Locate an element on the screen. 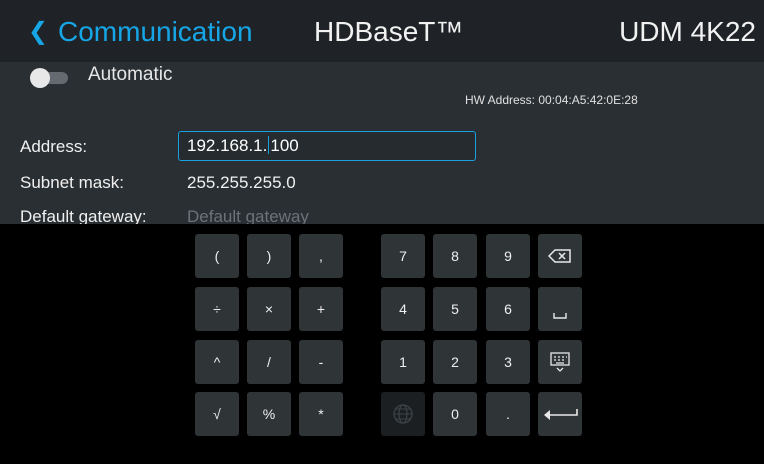 The width and height of the screenshot is (764, 464). key-2: 2 is located at coordinates (455, 362).